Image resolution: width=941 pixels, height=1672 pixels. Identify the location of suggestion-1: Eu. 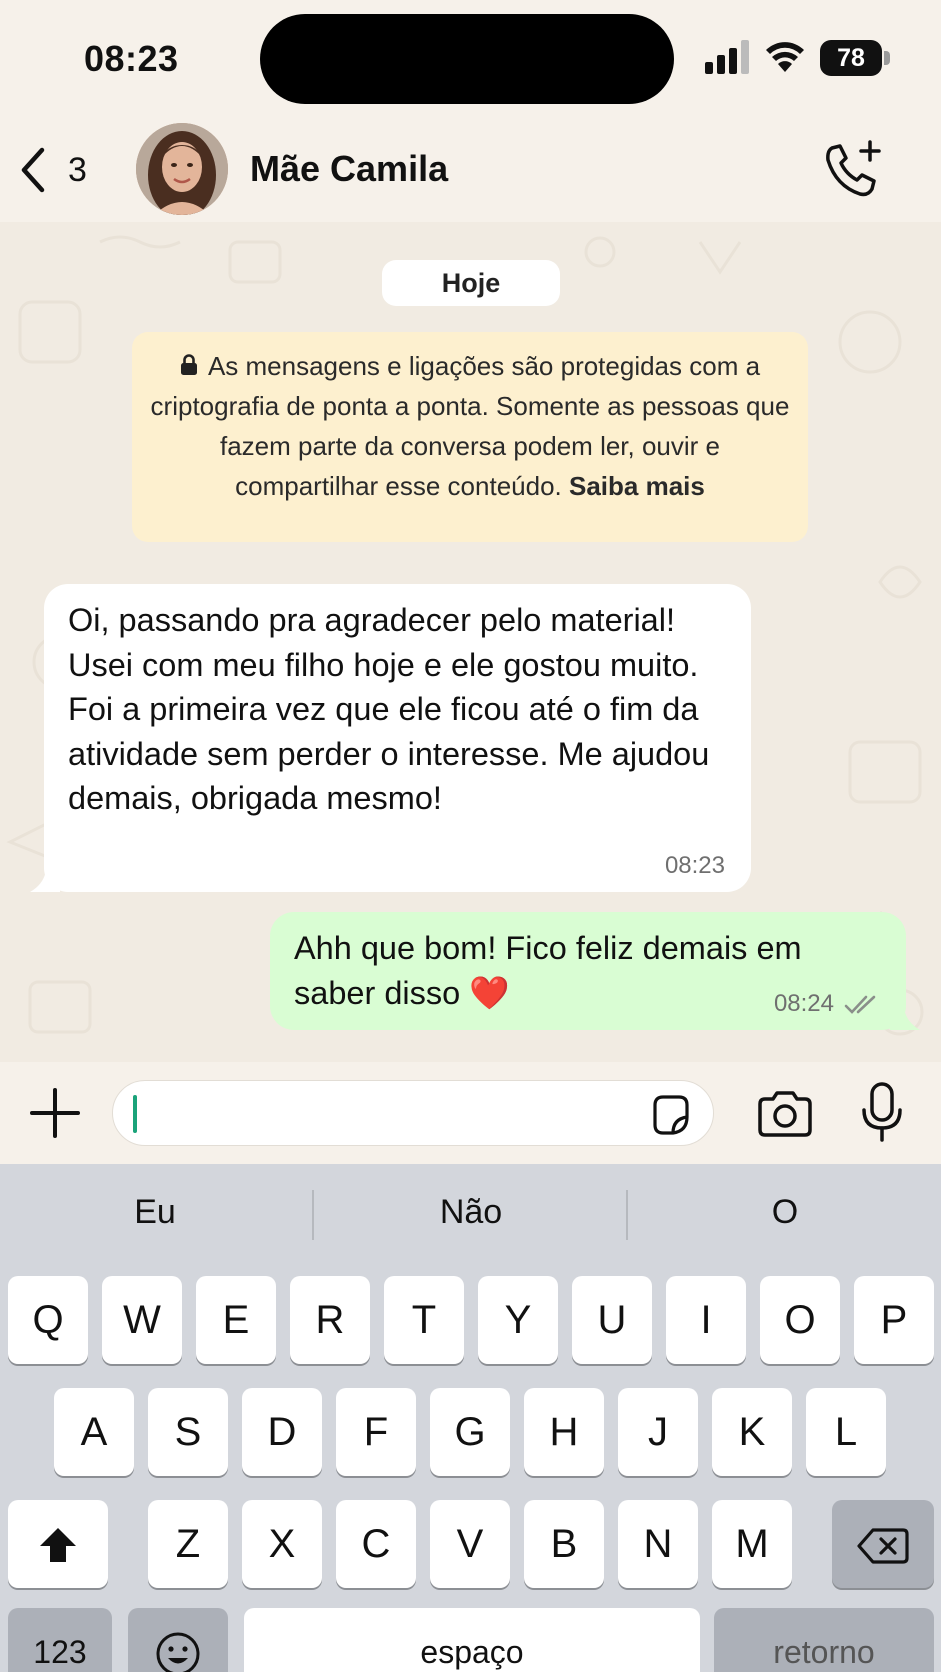
(155, 1212).